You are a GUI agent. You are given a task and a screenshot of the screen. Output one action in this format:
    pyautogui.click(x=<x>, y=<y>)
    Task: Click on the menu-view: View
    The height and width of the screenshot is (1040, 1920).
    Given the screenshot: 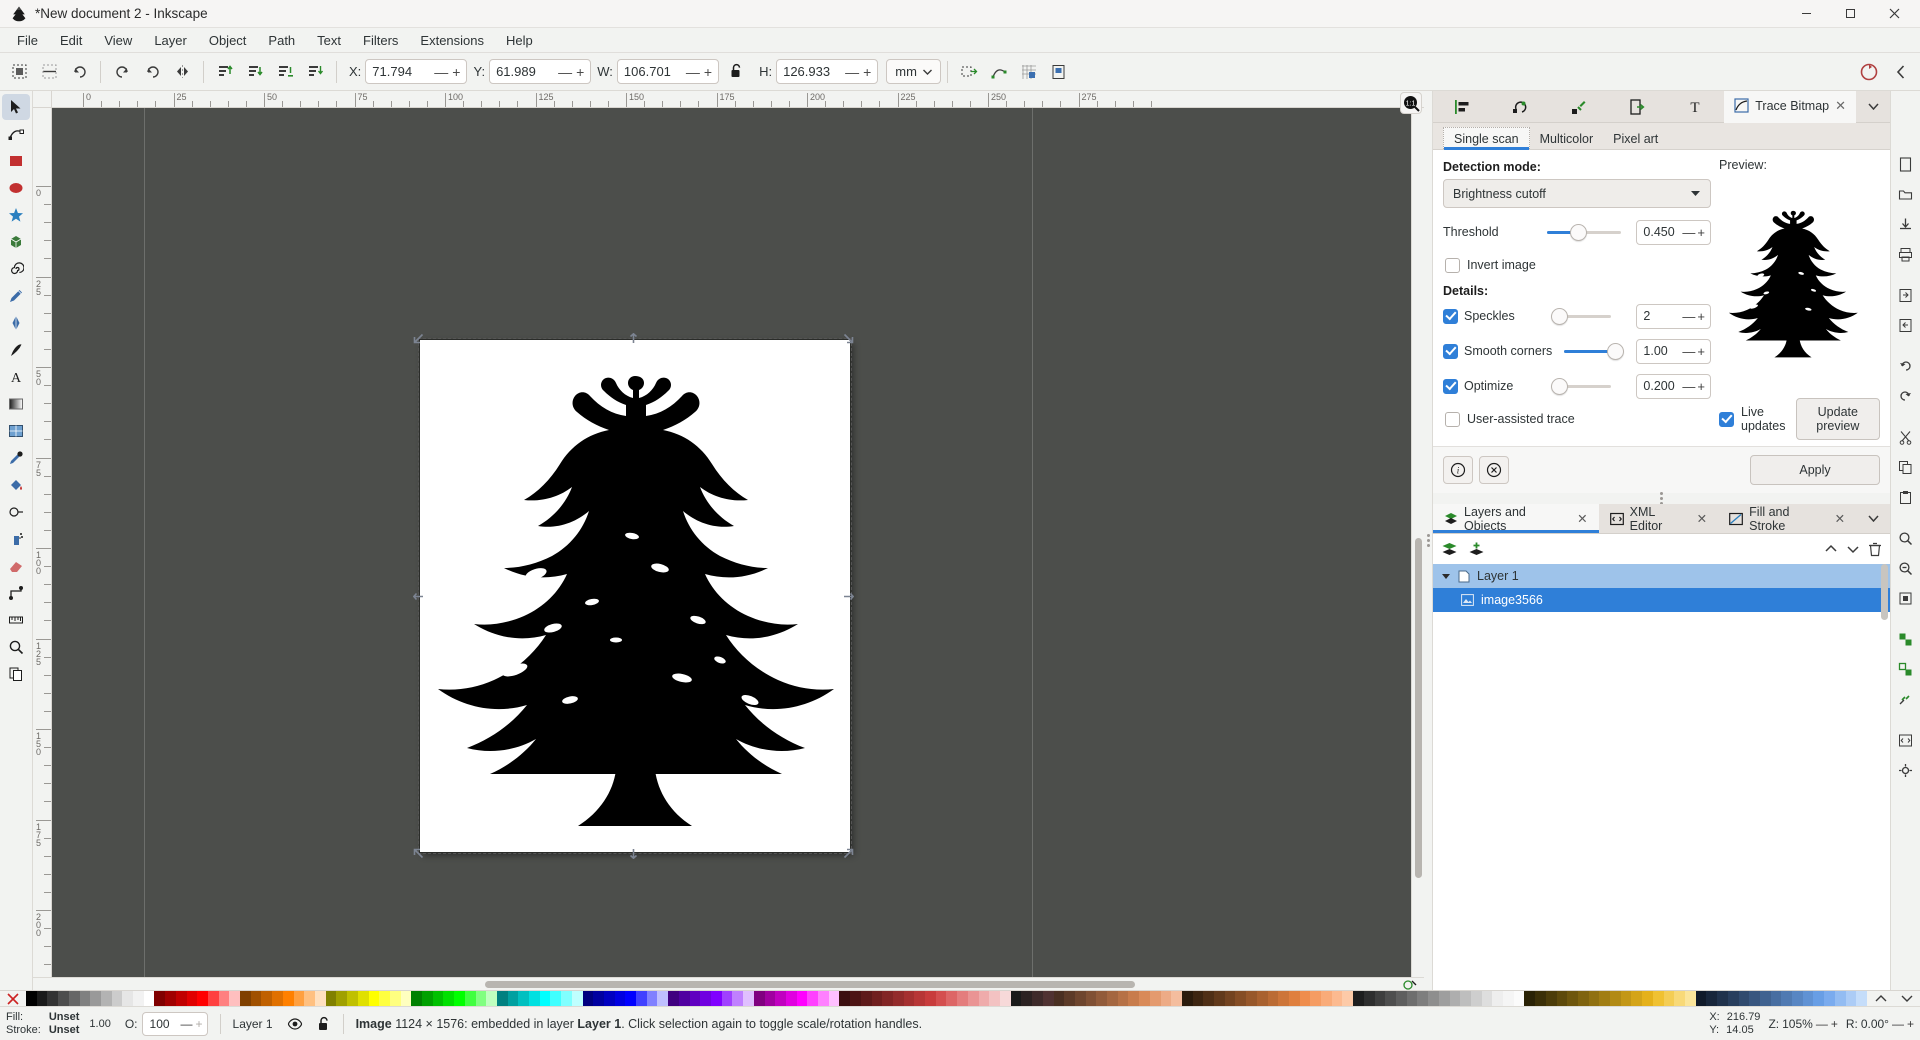 What is the action you would take?
    pyautogui.click(x=118, y=40)
    